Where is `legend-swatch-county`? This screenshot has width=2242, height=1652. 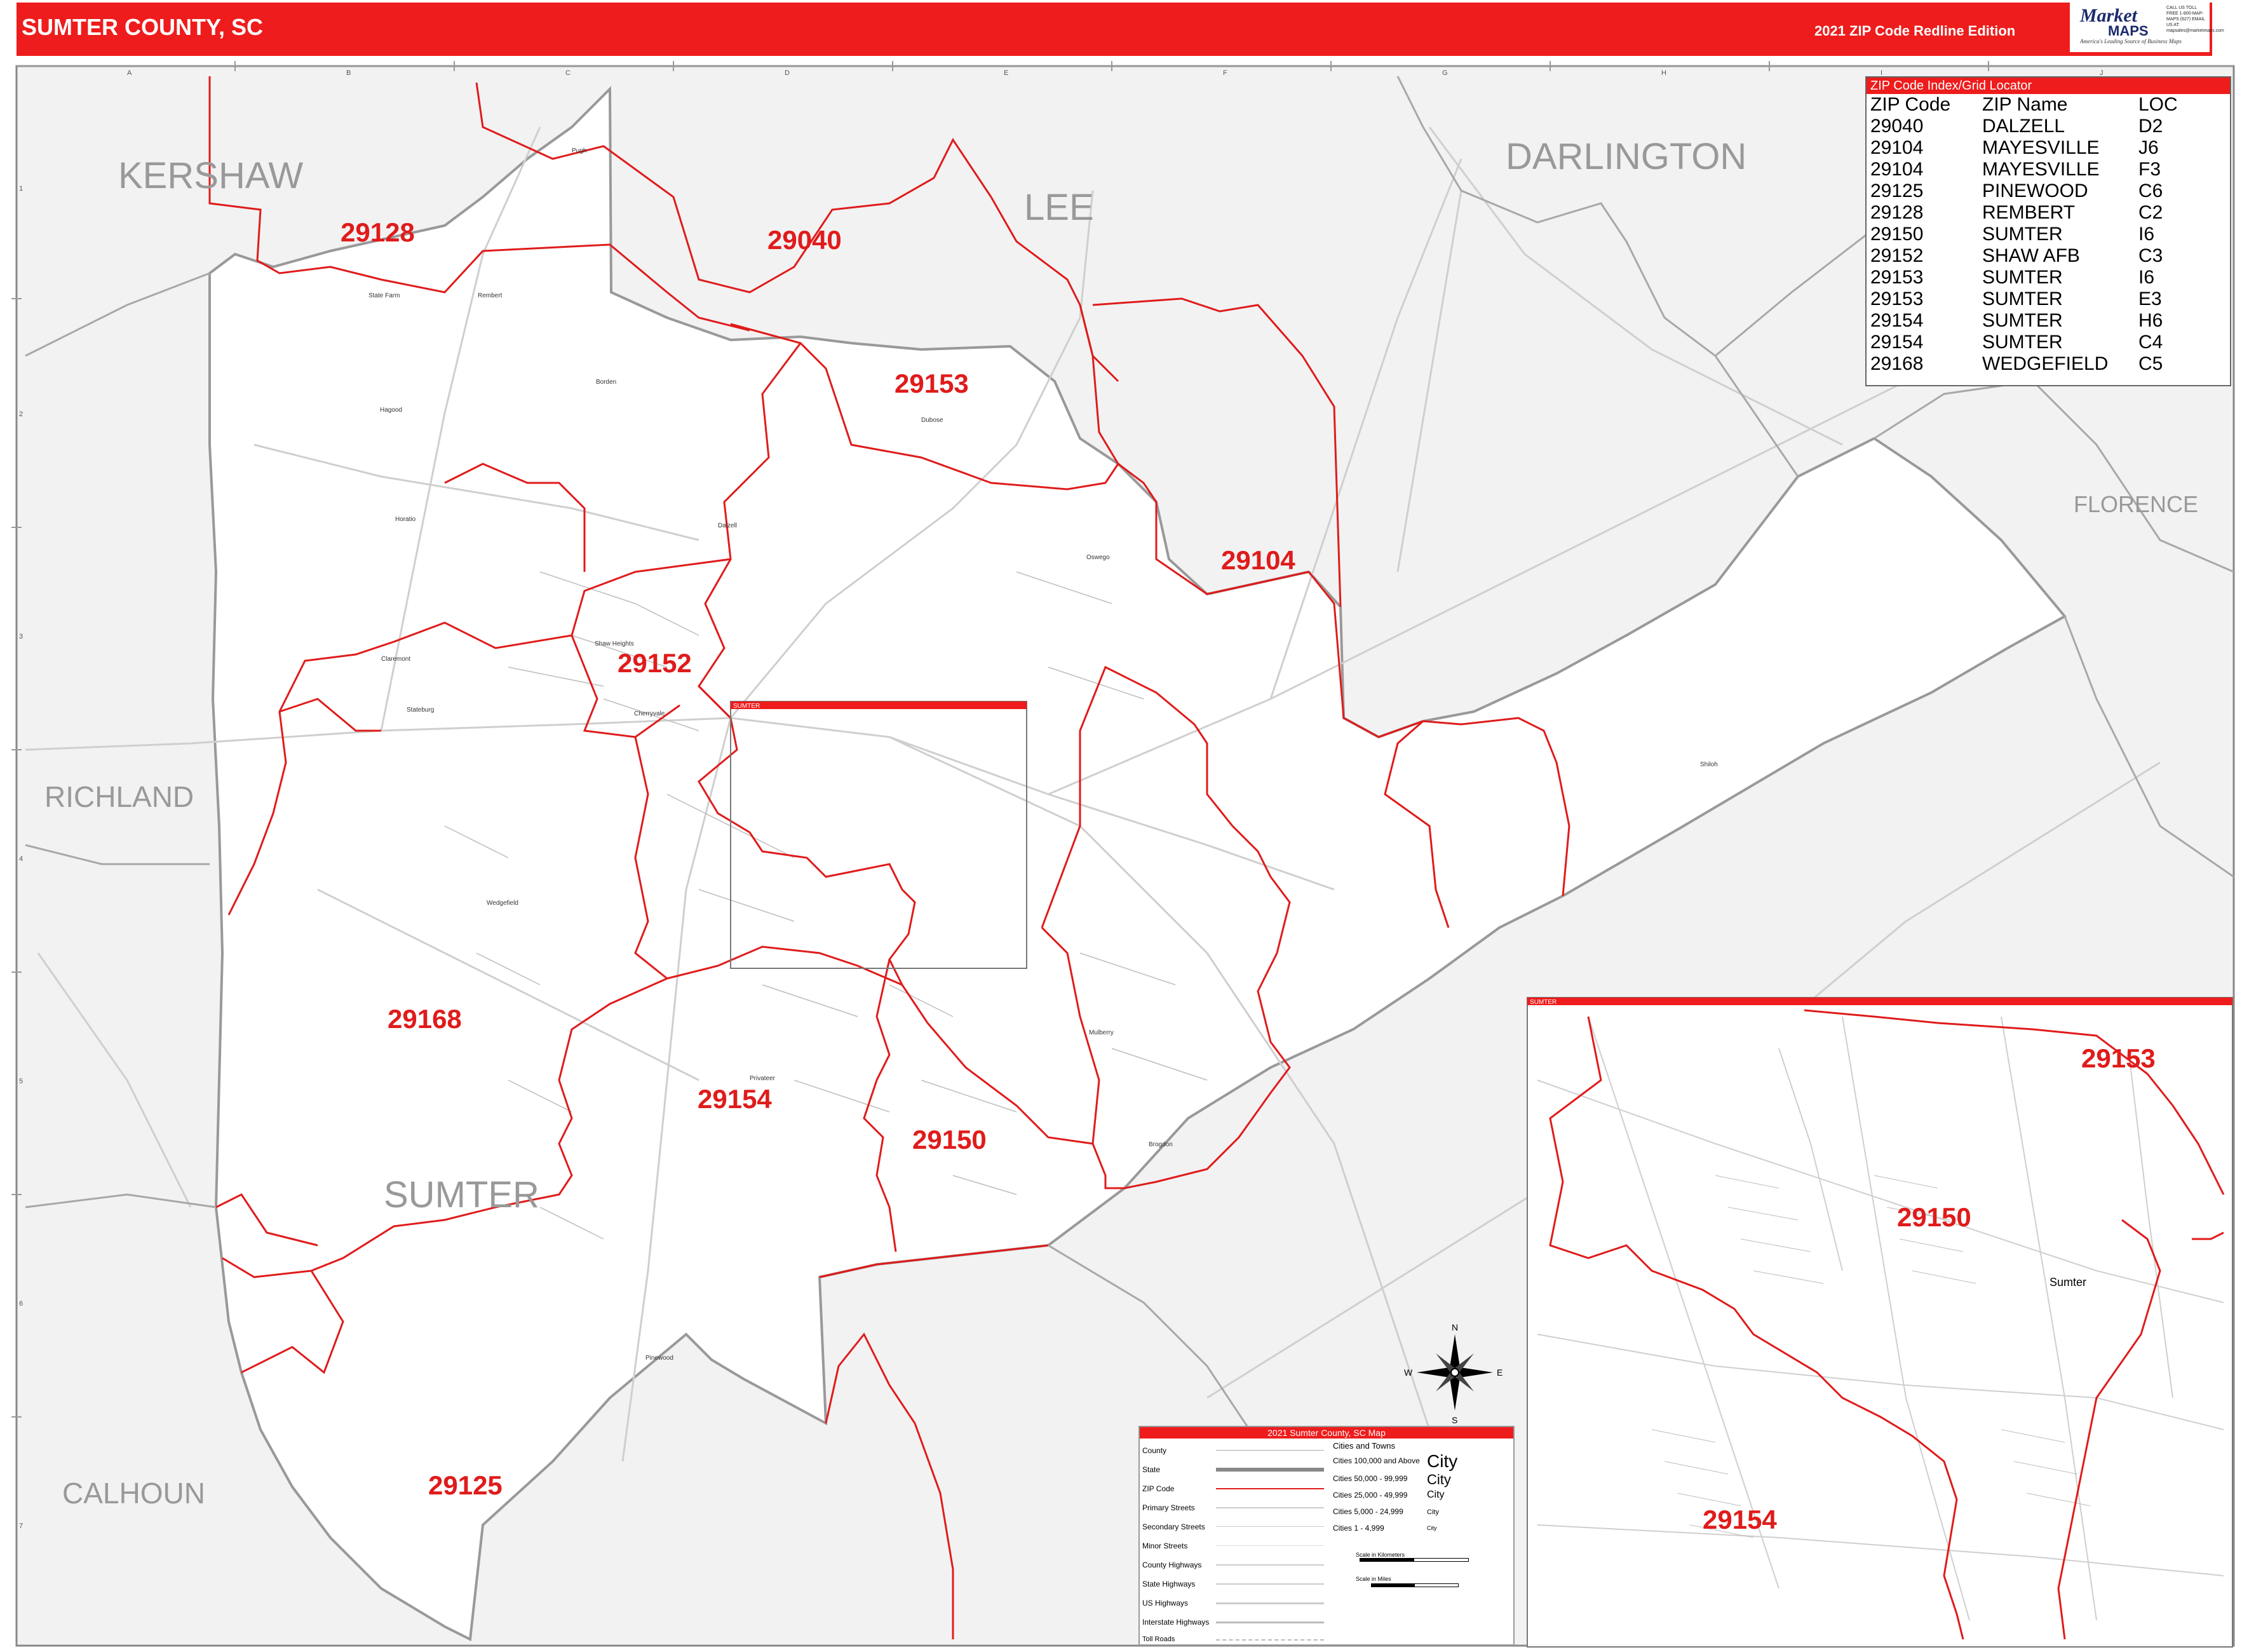
legend-swatch-county is located at coordinates (1270, 1451).